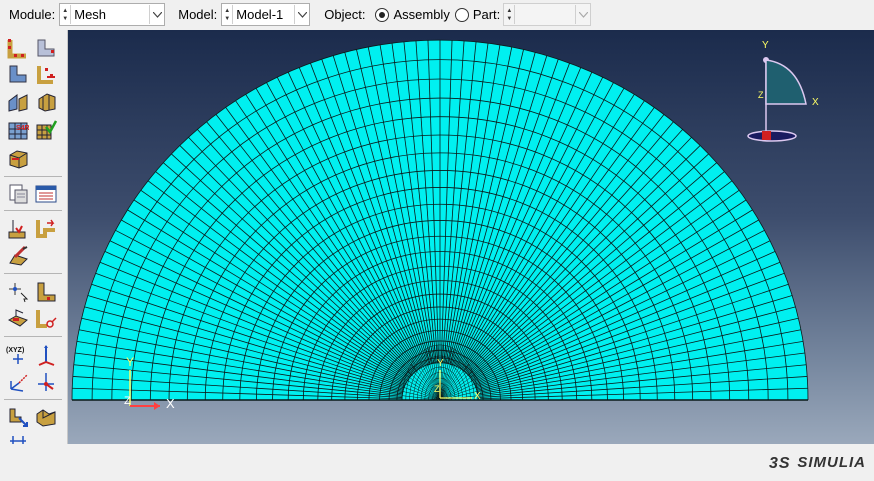 Image resolution: width=874 pixels, height=481 pixels. I want to click on datum-plane-icon, so click(46, 355).